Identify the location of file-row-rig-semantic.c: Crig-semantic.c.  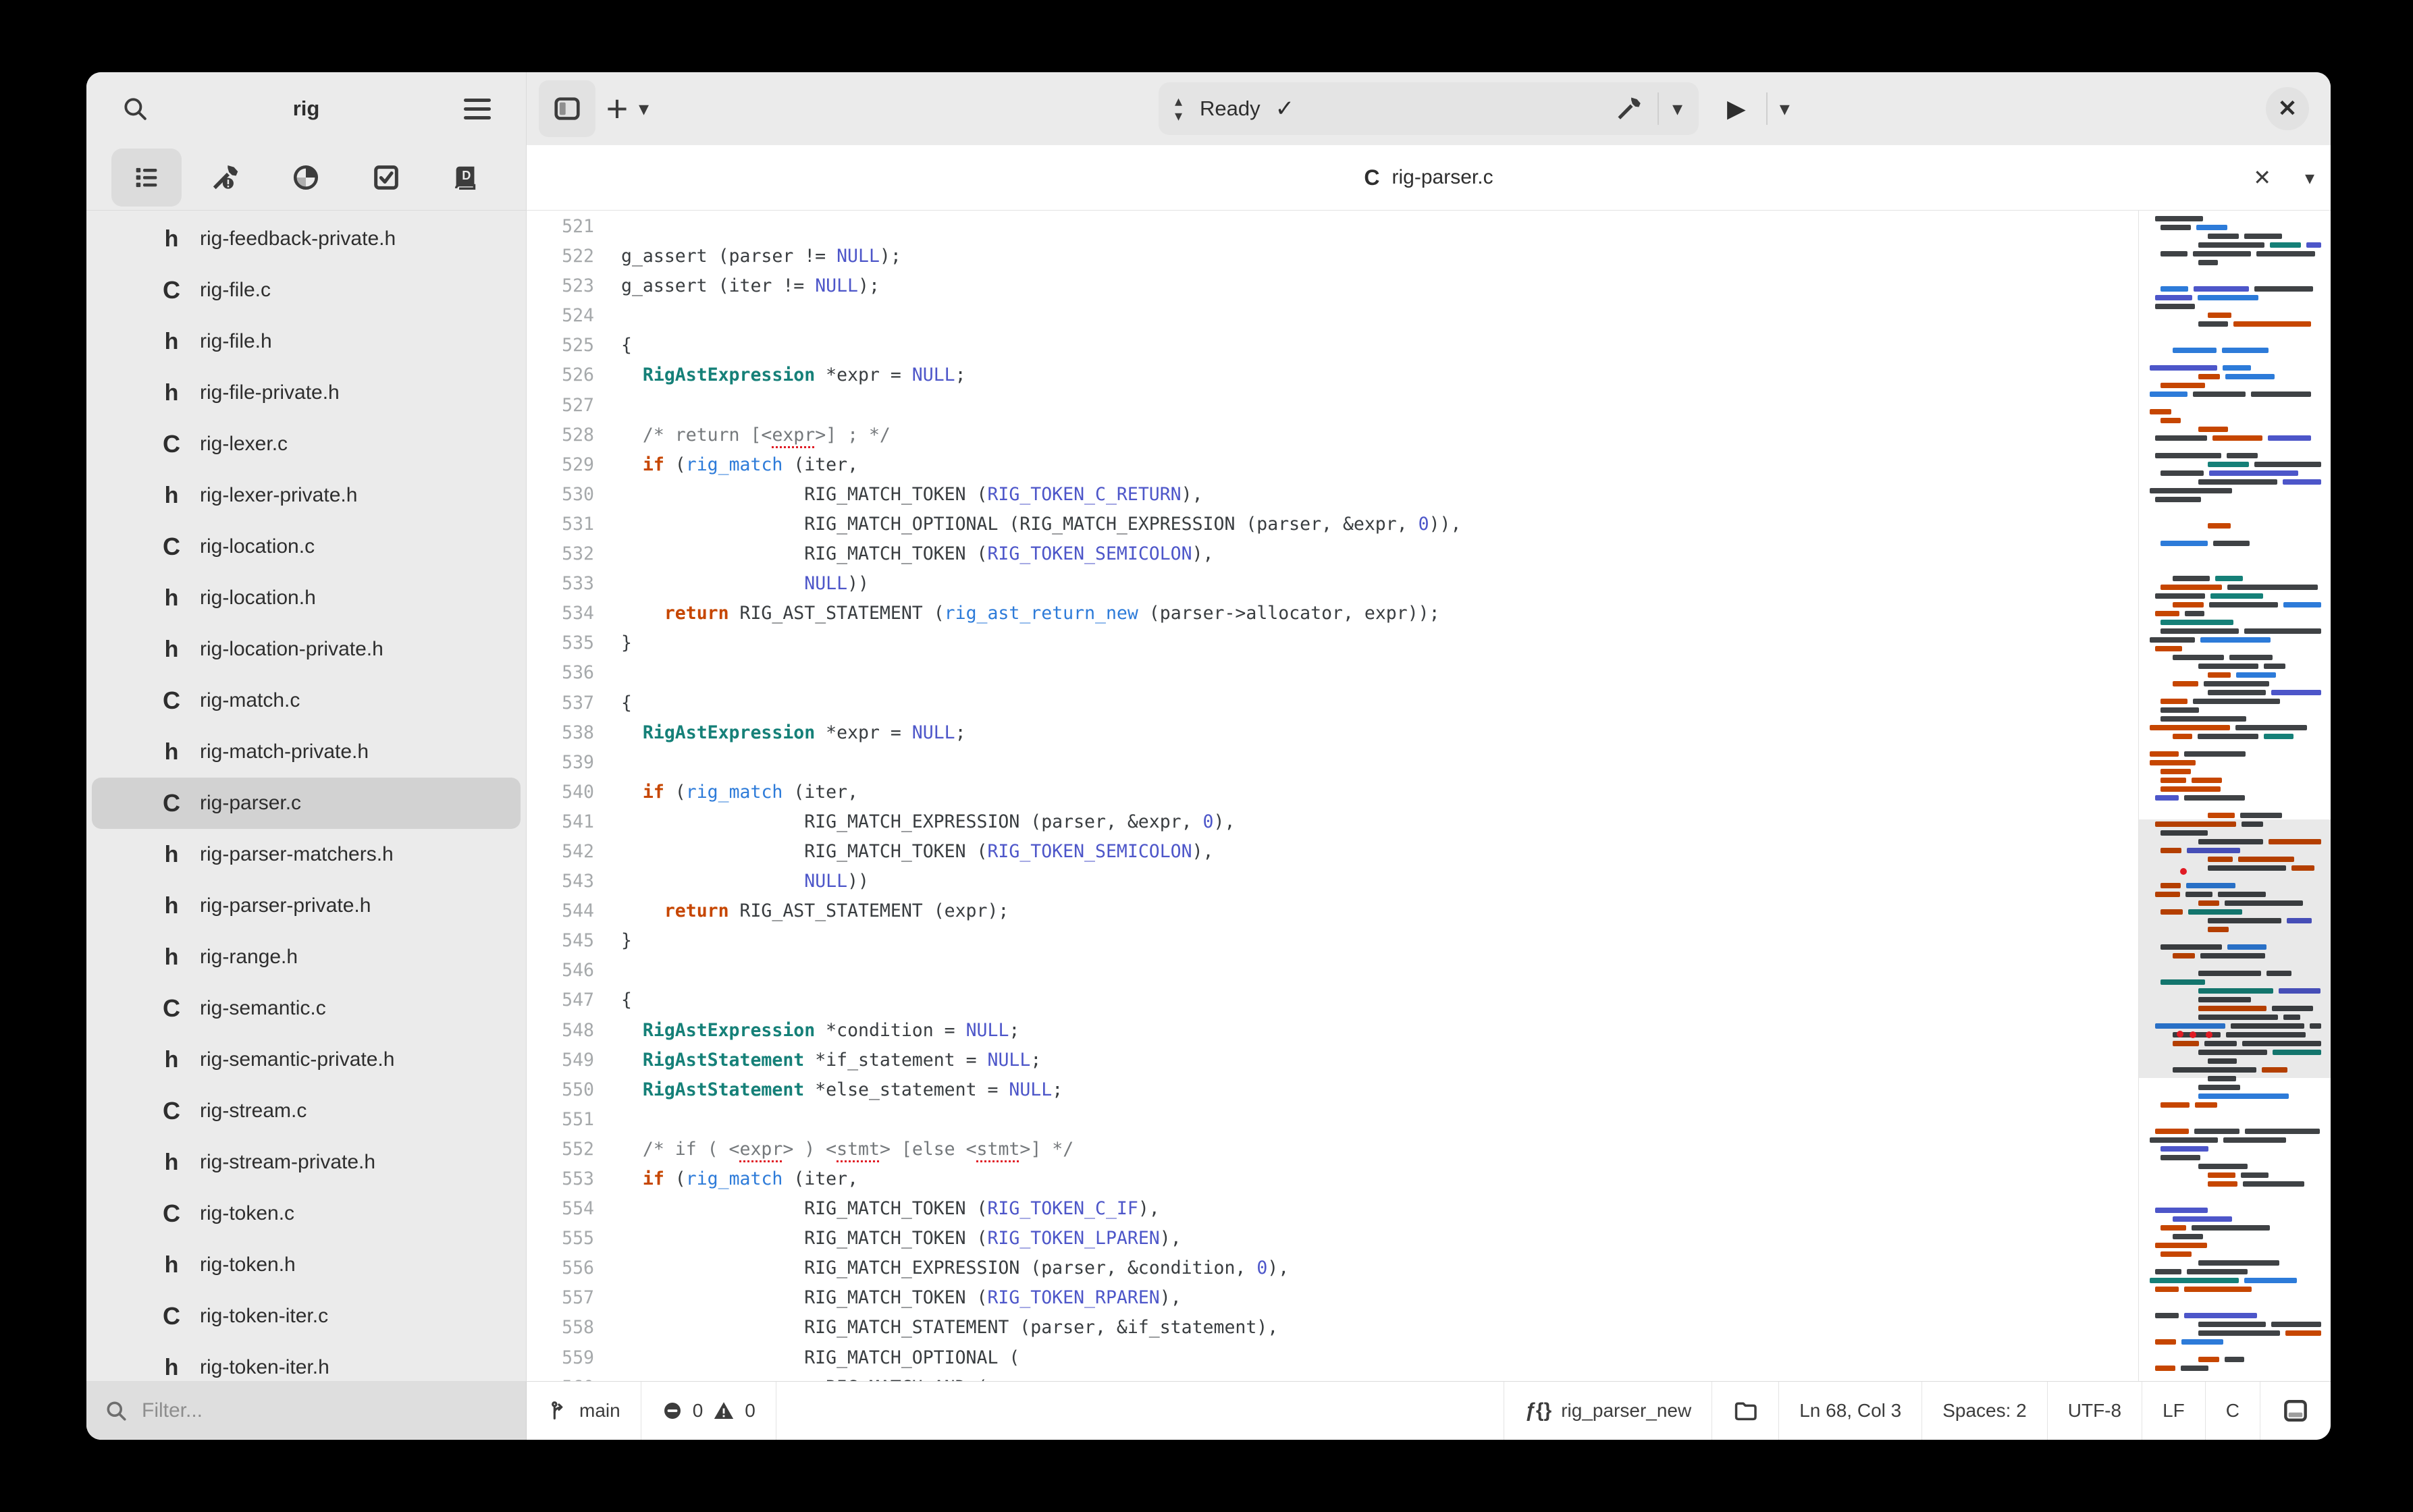
(306, 1008).